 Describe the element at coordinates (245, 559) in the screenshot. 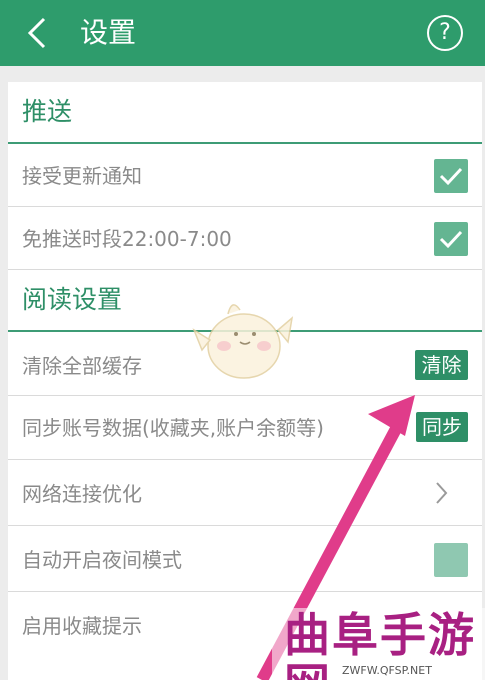

I see `setting-row-night-mode: 自动开启夜间模式` at that location.